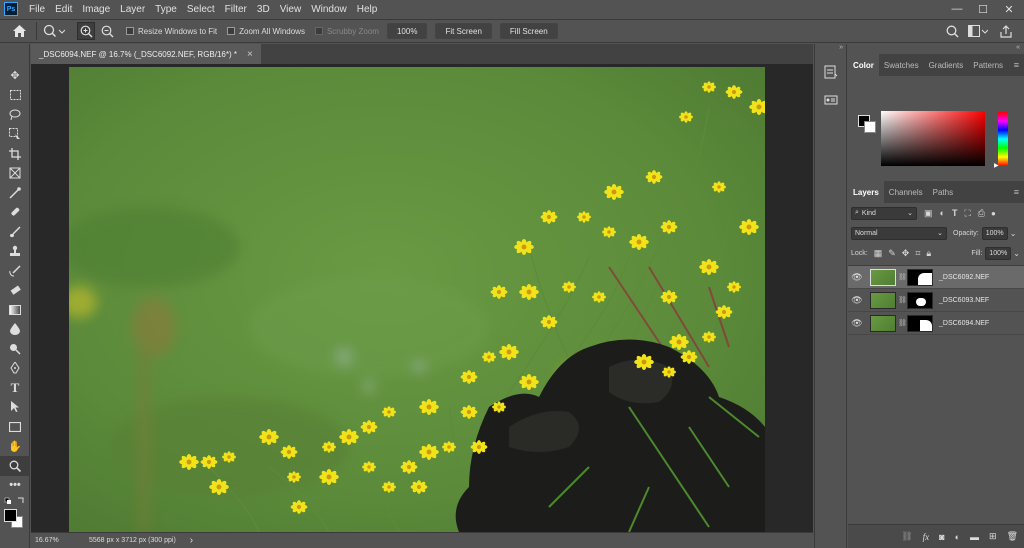  What do you see at coordinates (15, 232) in the screenshot?
I see `brush-tool-icon` at bounding box center [15, 232].